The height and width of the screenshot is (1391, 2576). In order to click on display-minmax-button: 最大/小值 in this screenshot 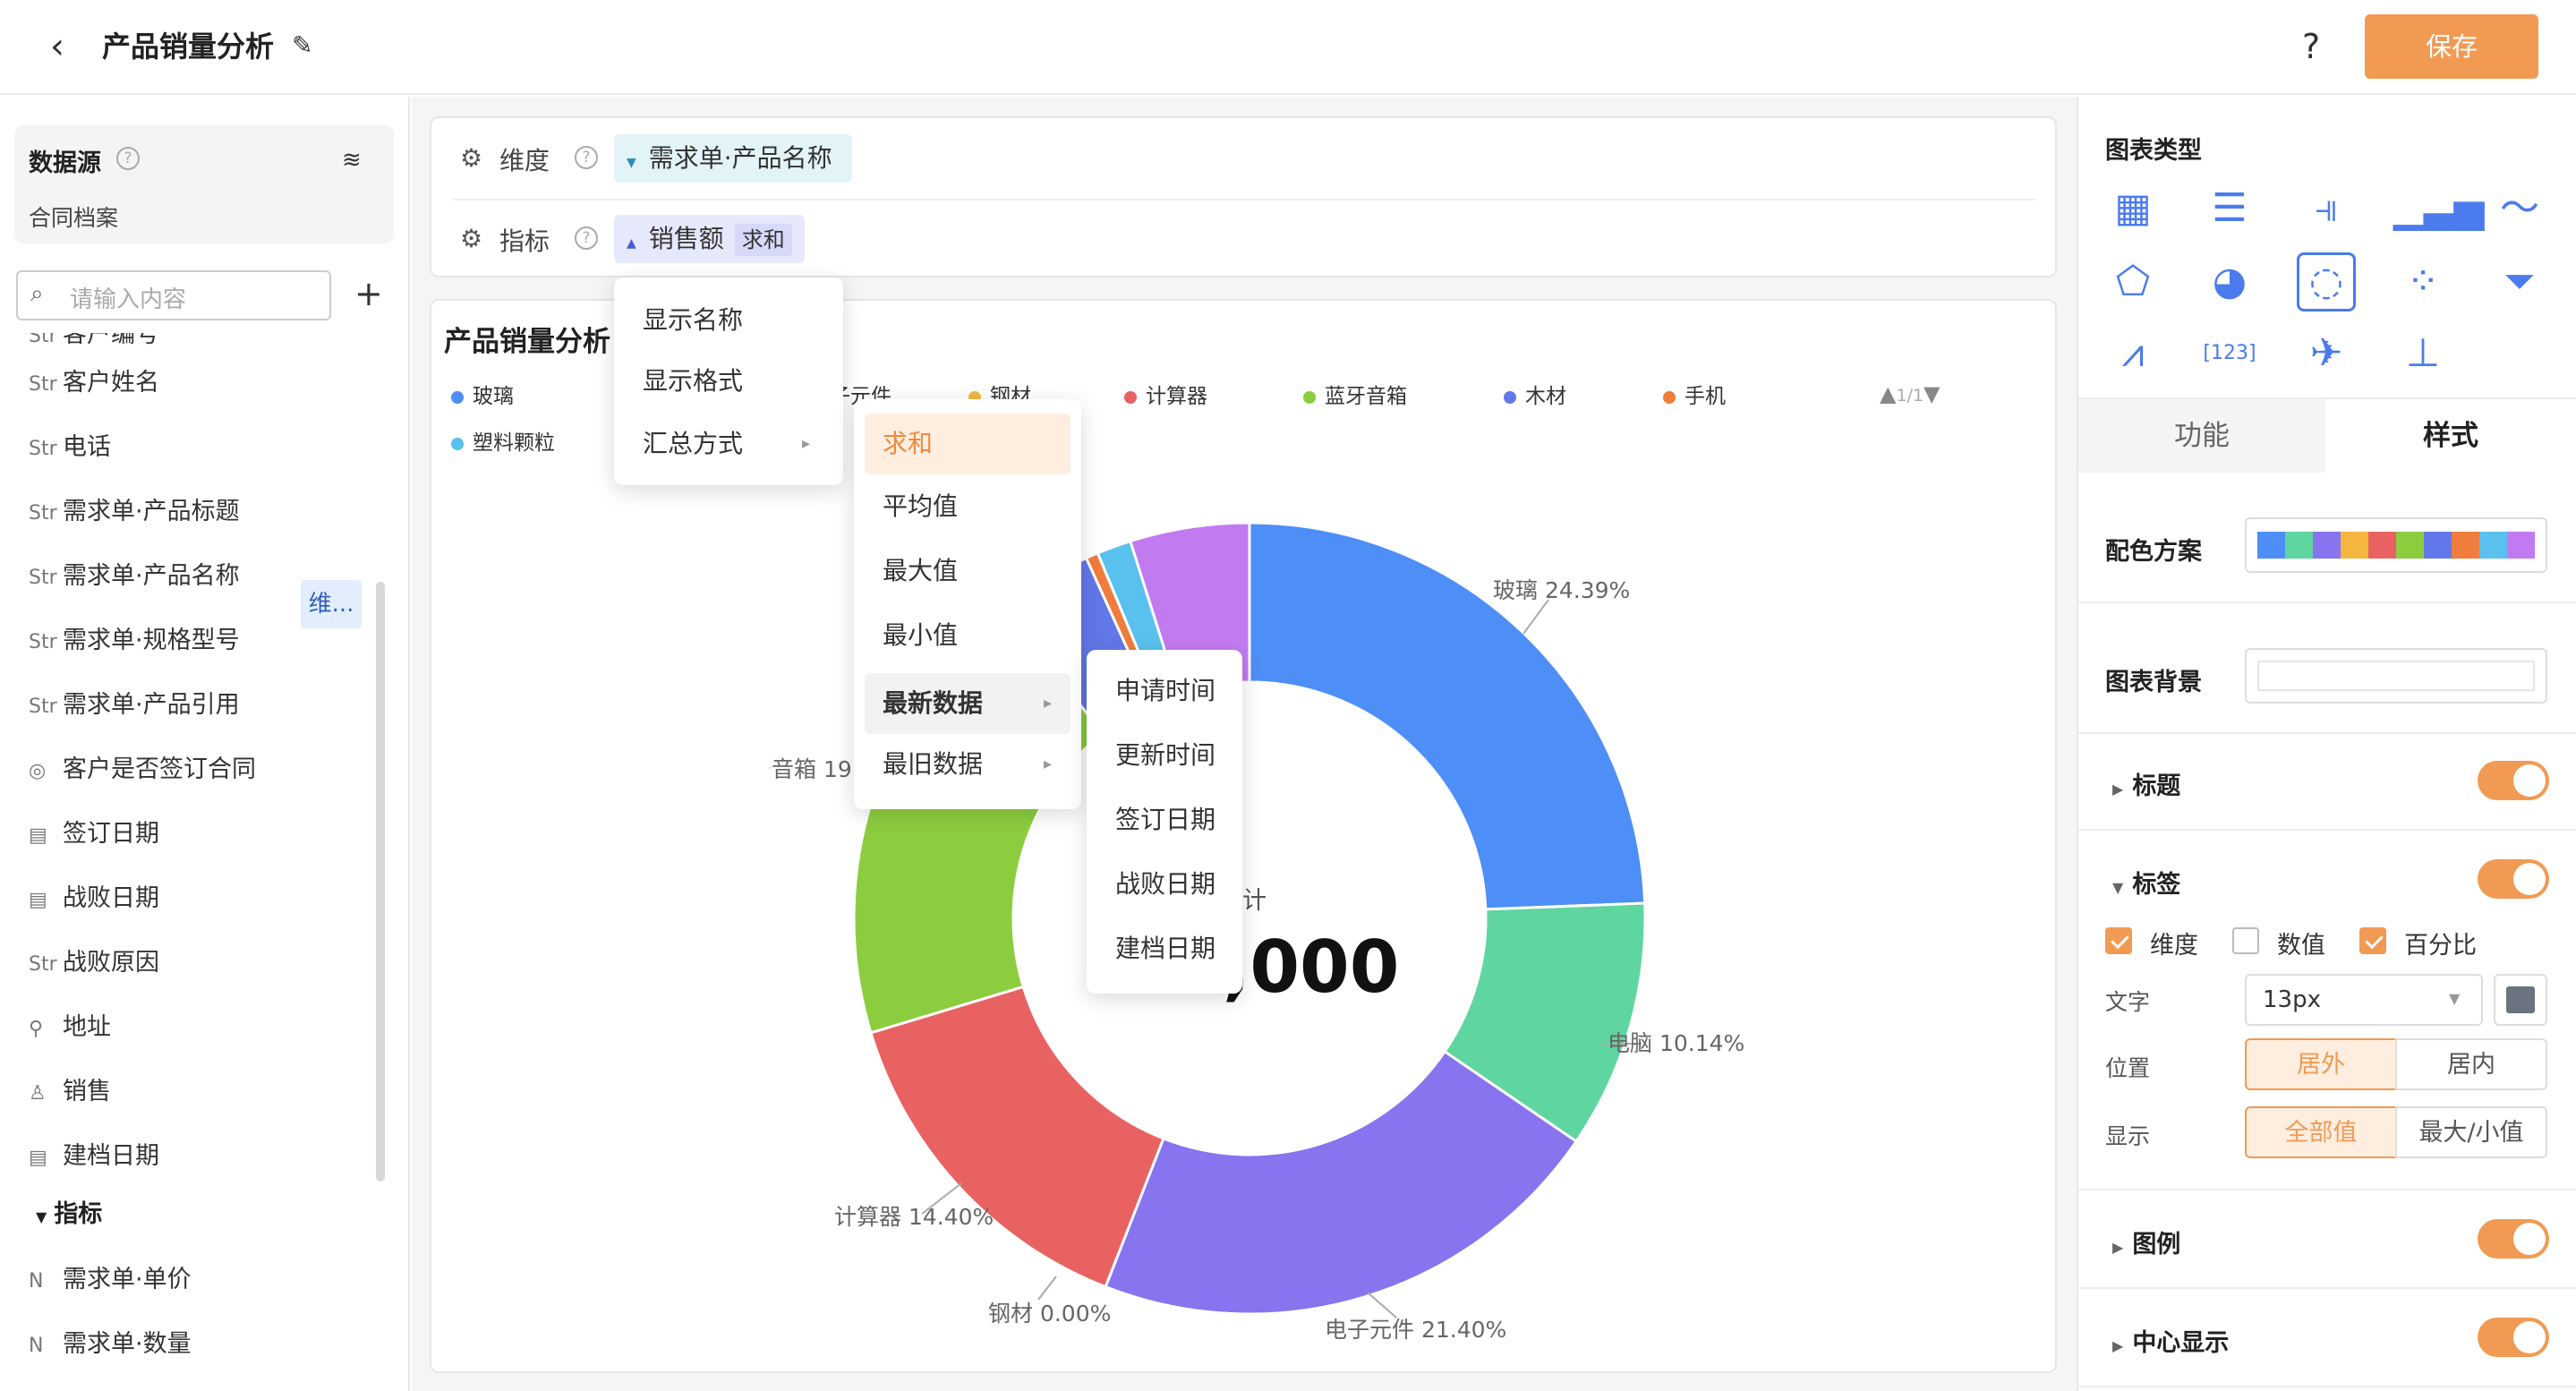, I will do `click(2471, 1132)`.